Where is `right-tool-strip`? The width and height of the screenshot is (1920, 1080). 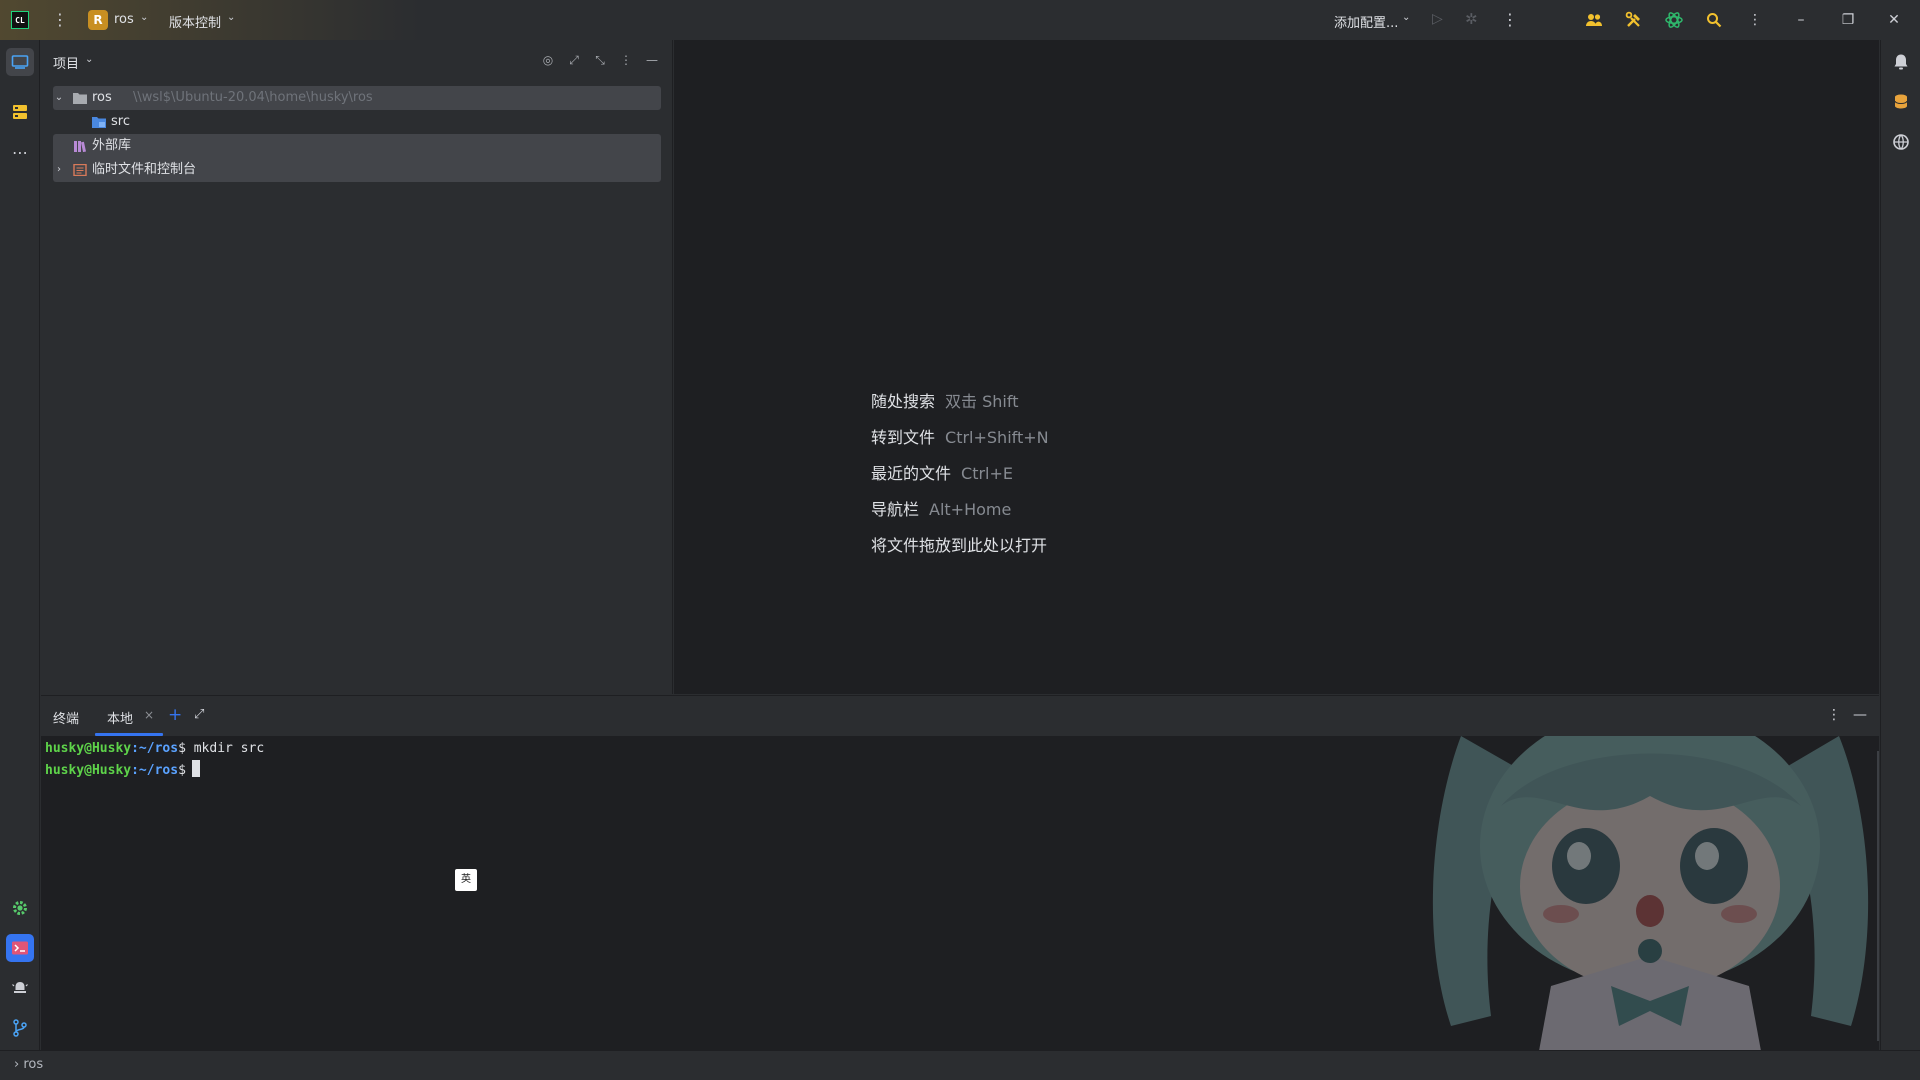 right-tool-strip is located at coordinates (1900, 545).